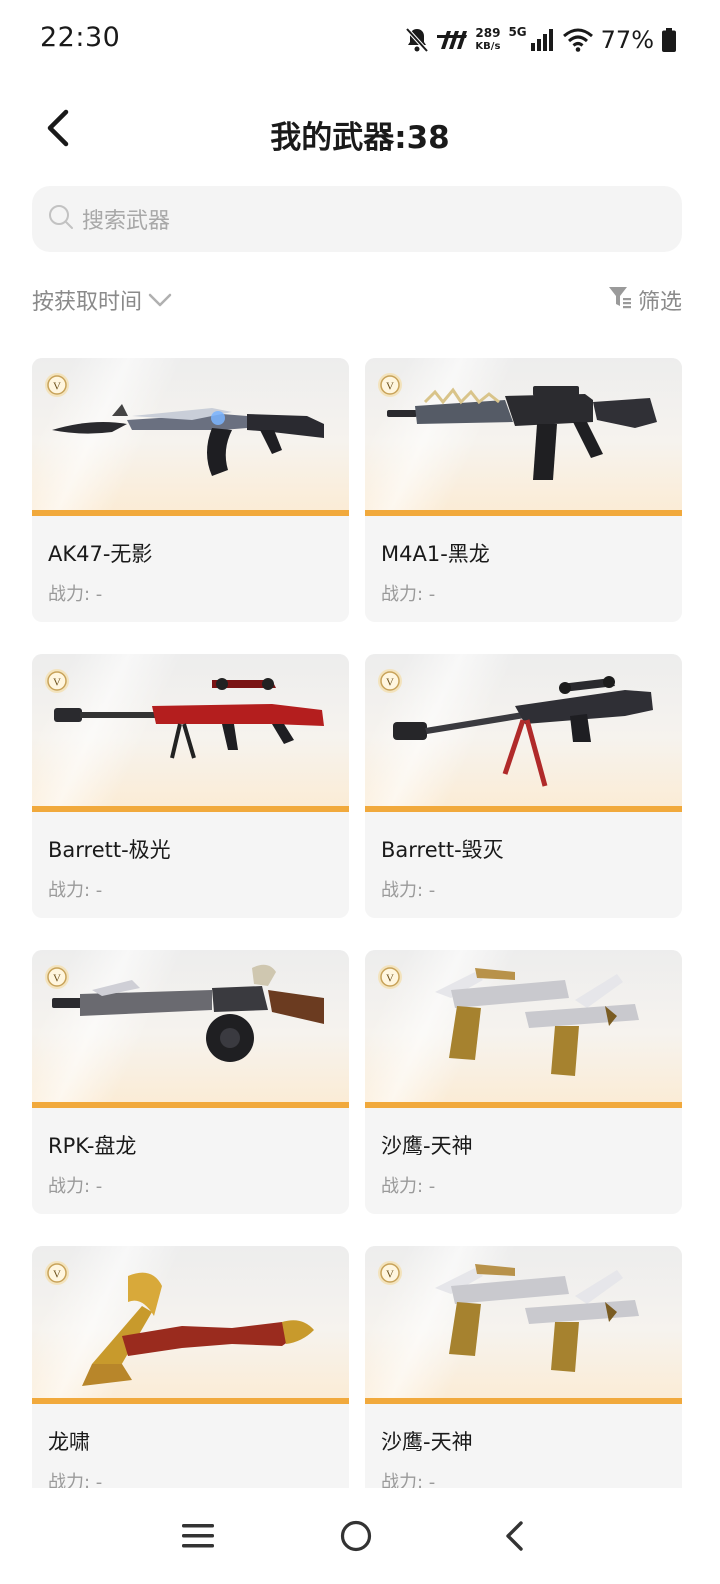  What do you see at coordinates (69, 1442) in the screenshot?
I see `weapon-name: 龙啸` at bounding box center [69, 1442].